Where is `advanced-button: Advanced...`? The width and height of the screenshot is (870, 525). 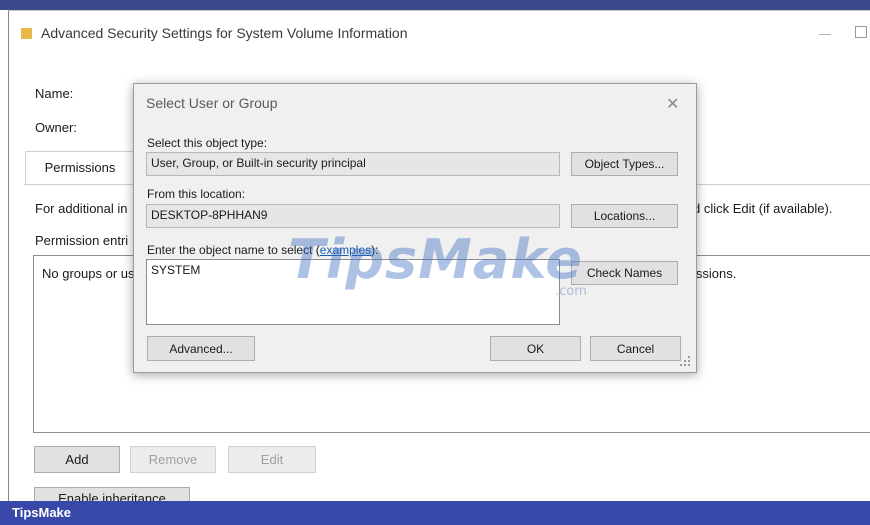
advanced-button: Advanced... is located at coordinates (201, 348).